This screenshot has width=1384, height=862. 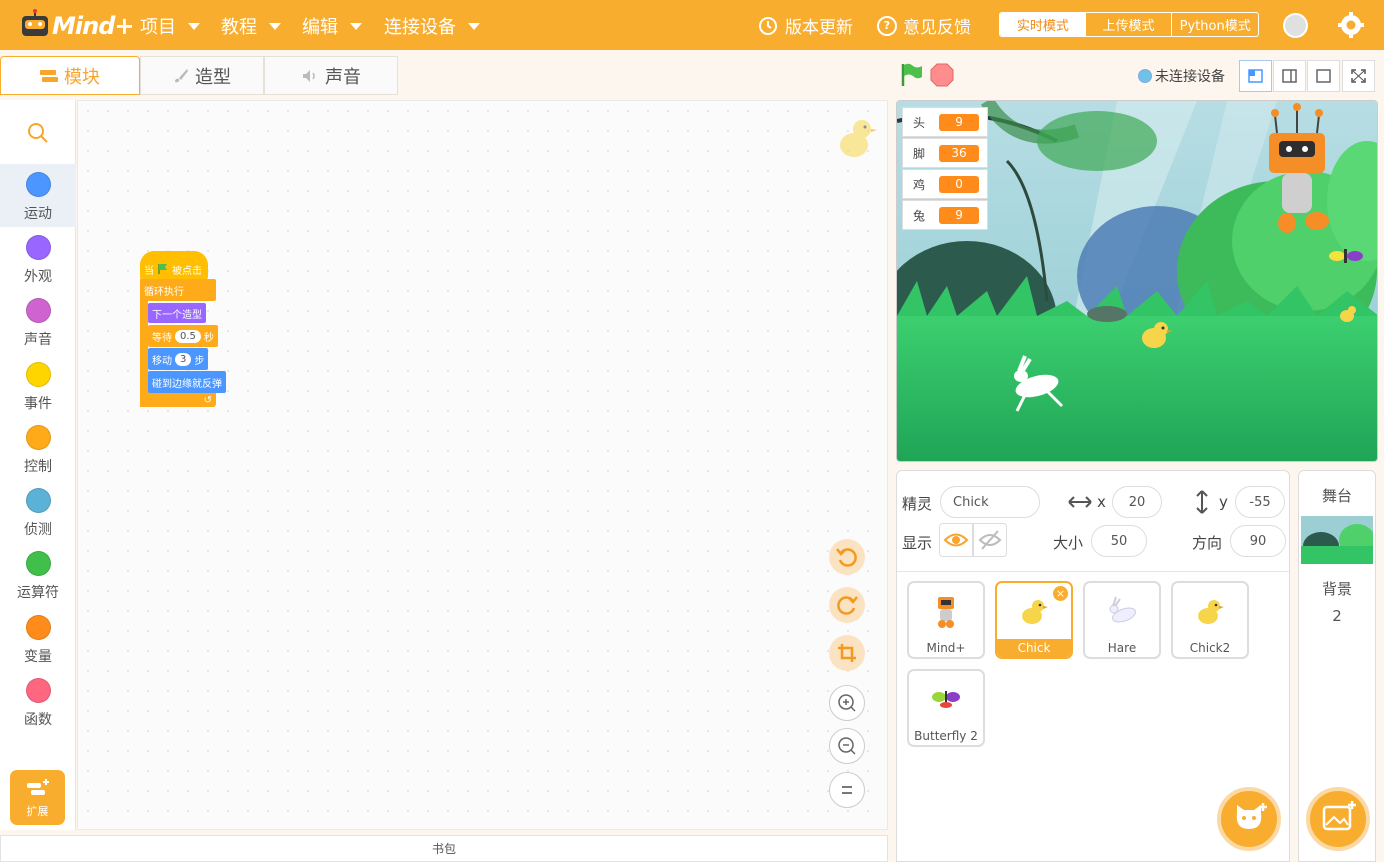 I want to click on menu-edit: 编辑, so click(x=332, y=26).